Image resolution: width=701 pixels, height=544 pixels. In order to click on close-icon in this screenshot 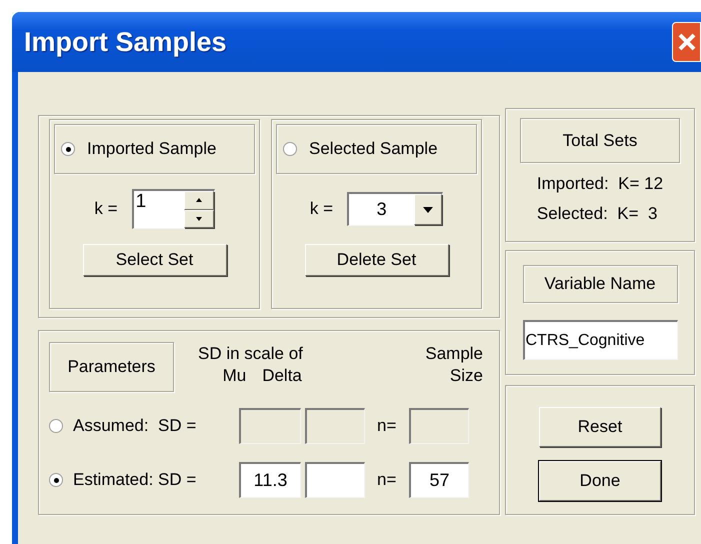, I will do `click(687, 42)`.